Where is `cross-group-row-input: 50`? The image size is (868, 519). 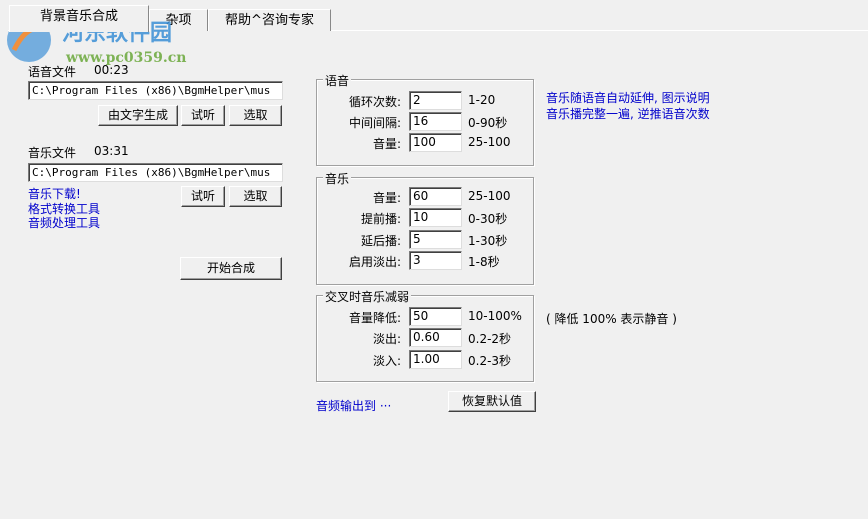 cross-group-row-input: 50 is located at coordinates (435, 316).